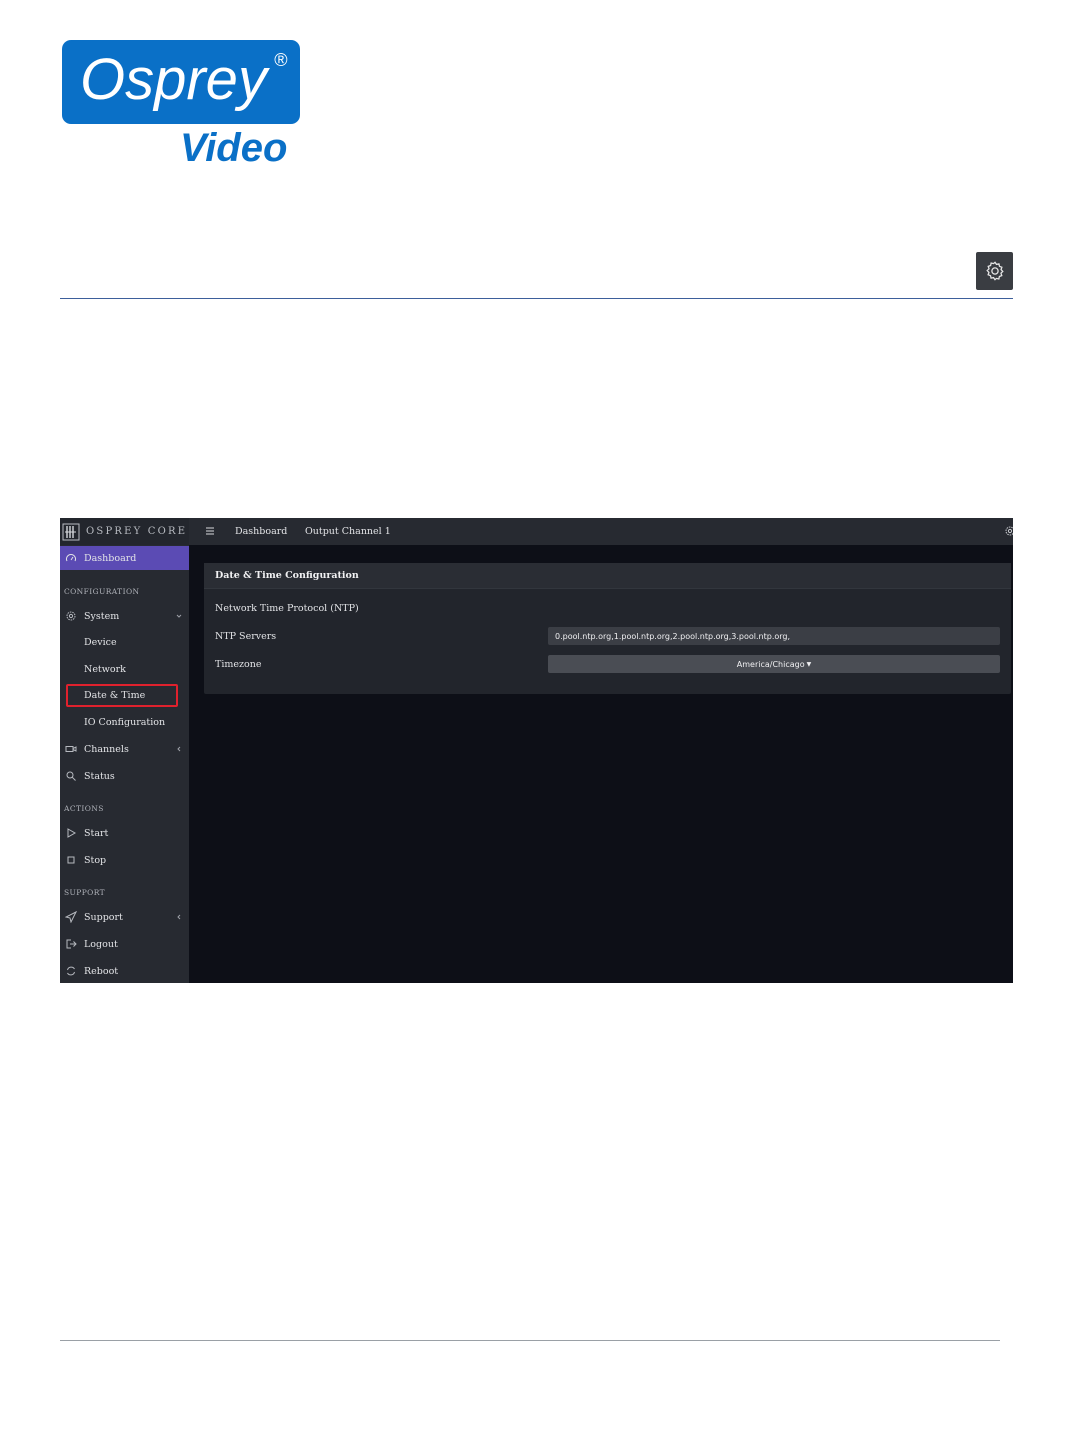 The height and width of the screenshot is (1441, 1081). Describe the element at coordinates (536, 298) in the screenshot. I see `header-divider` at that location.